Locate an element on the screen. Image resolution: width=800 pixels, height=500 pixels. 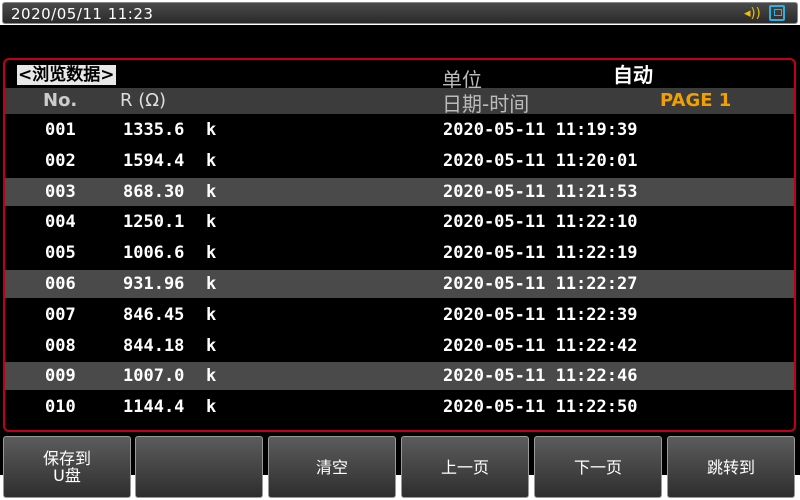
header-resistance: R (Ω) is located at coordinates (143, 100).